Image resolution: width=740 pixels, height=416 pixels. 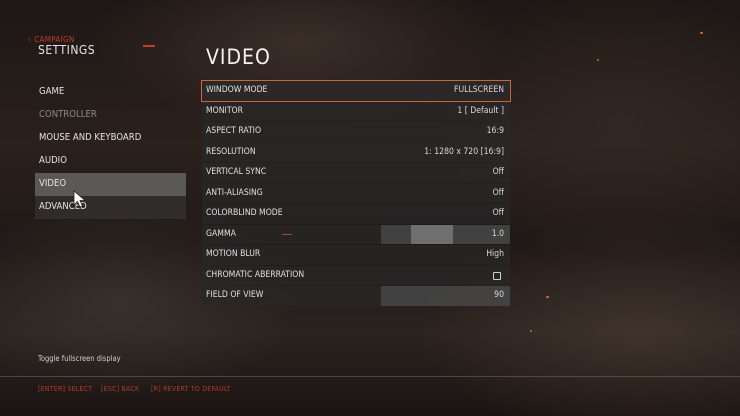 What do you see at coordinates (149, 46) in the screenshot?
I see `heading-accent-dash` at bounding box center [149, 46].